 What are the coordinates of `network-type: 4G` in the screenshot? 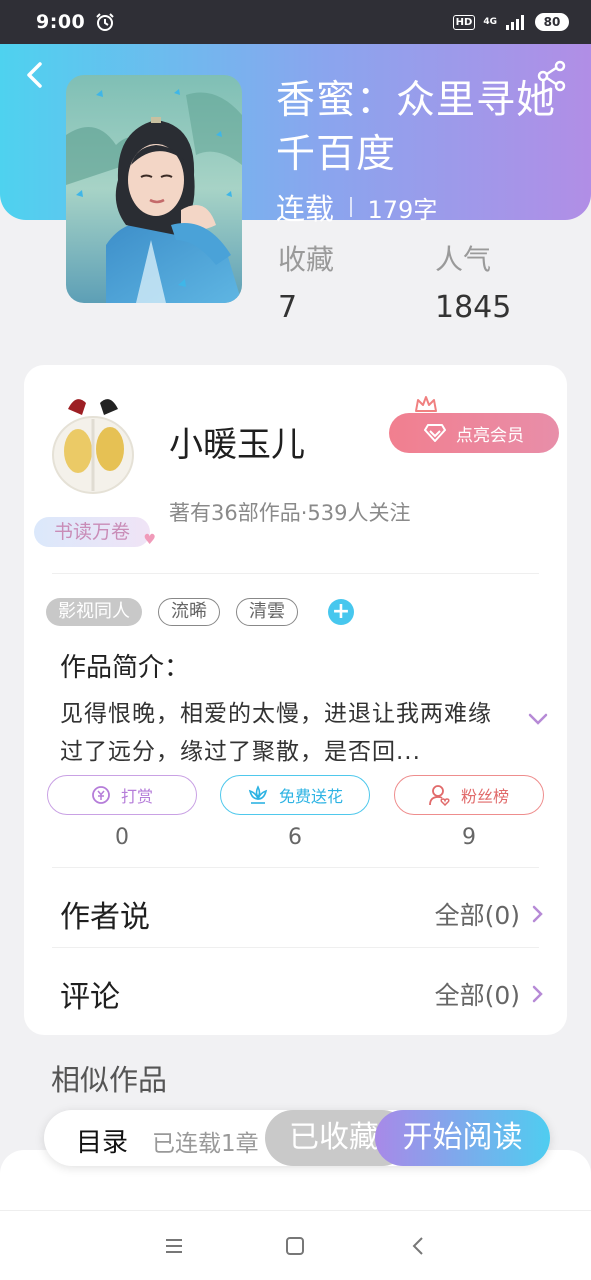 It's located at (490, 21).